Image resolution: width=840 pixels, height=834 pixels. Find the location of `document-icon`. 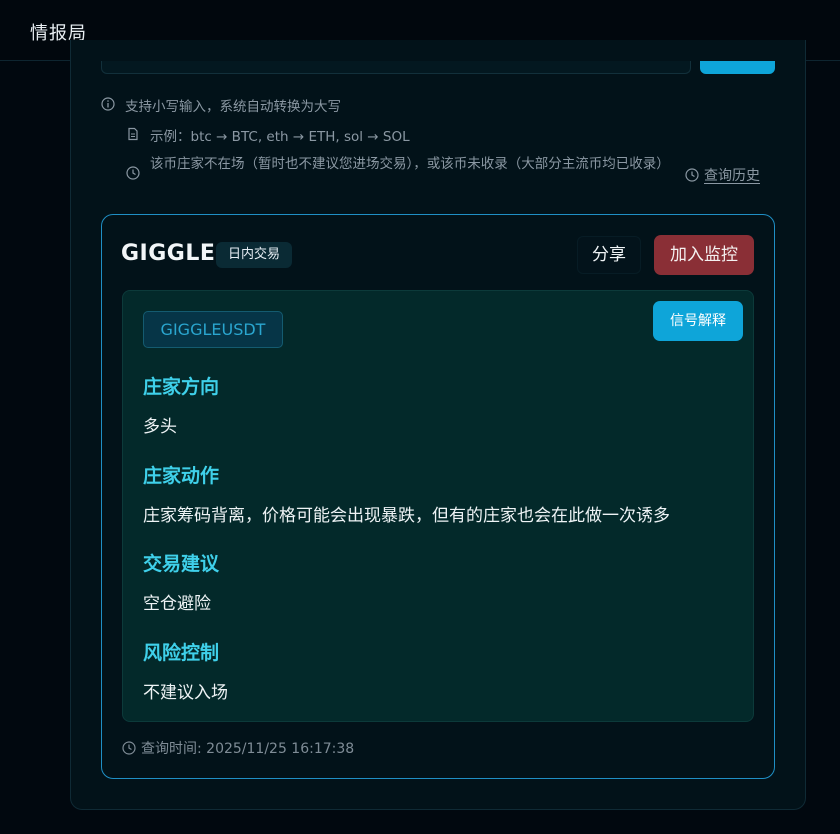

document-icon is located at coordinates (133, 134).